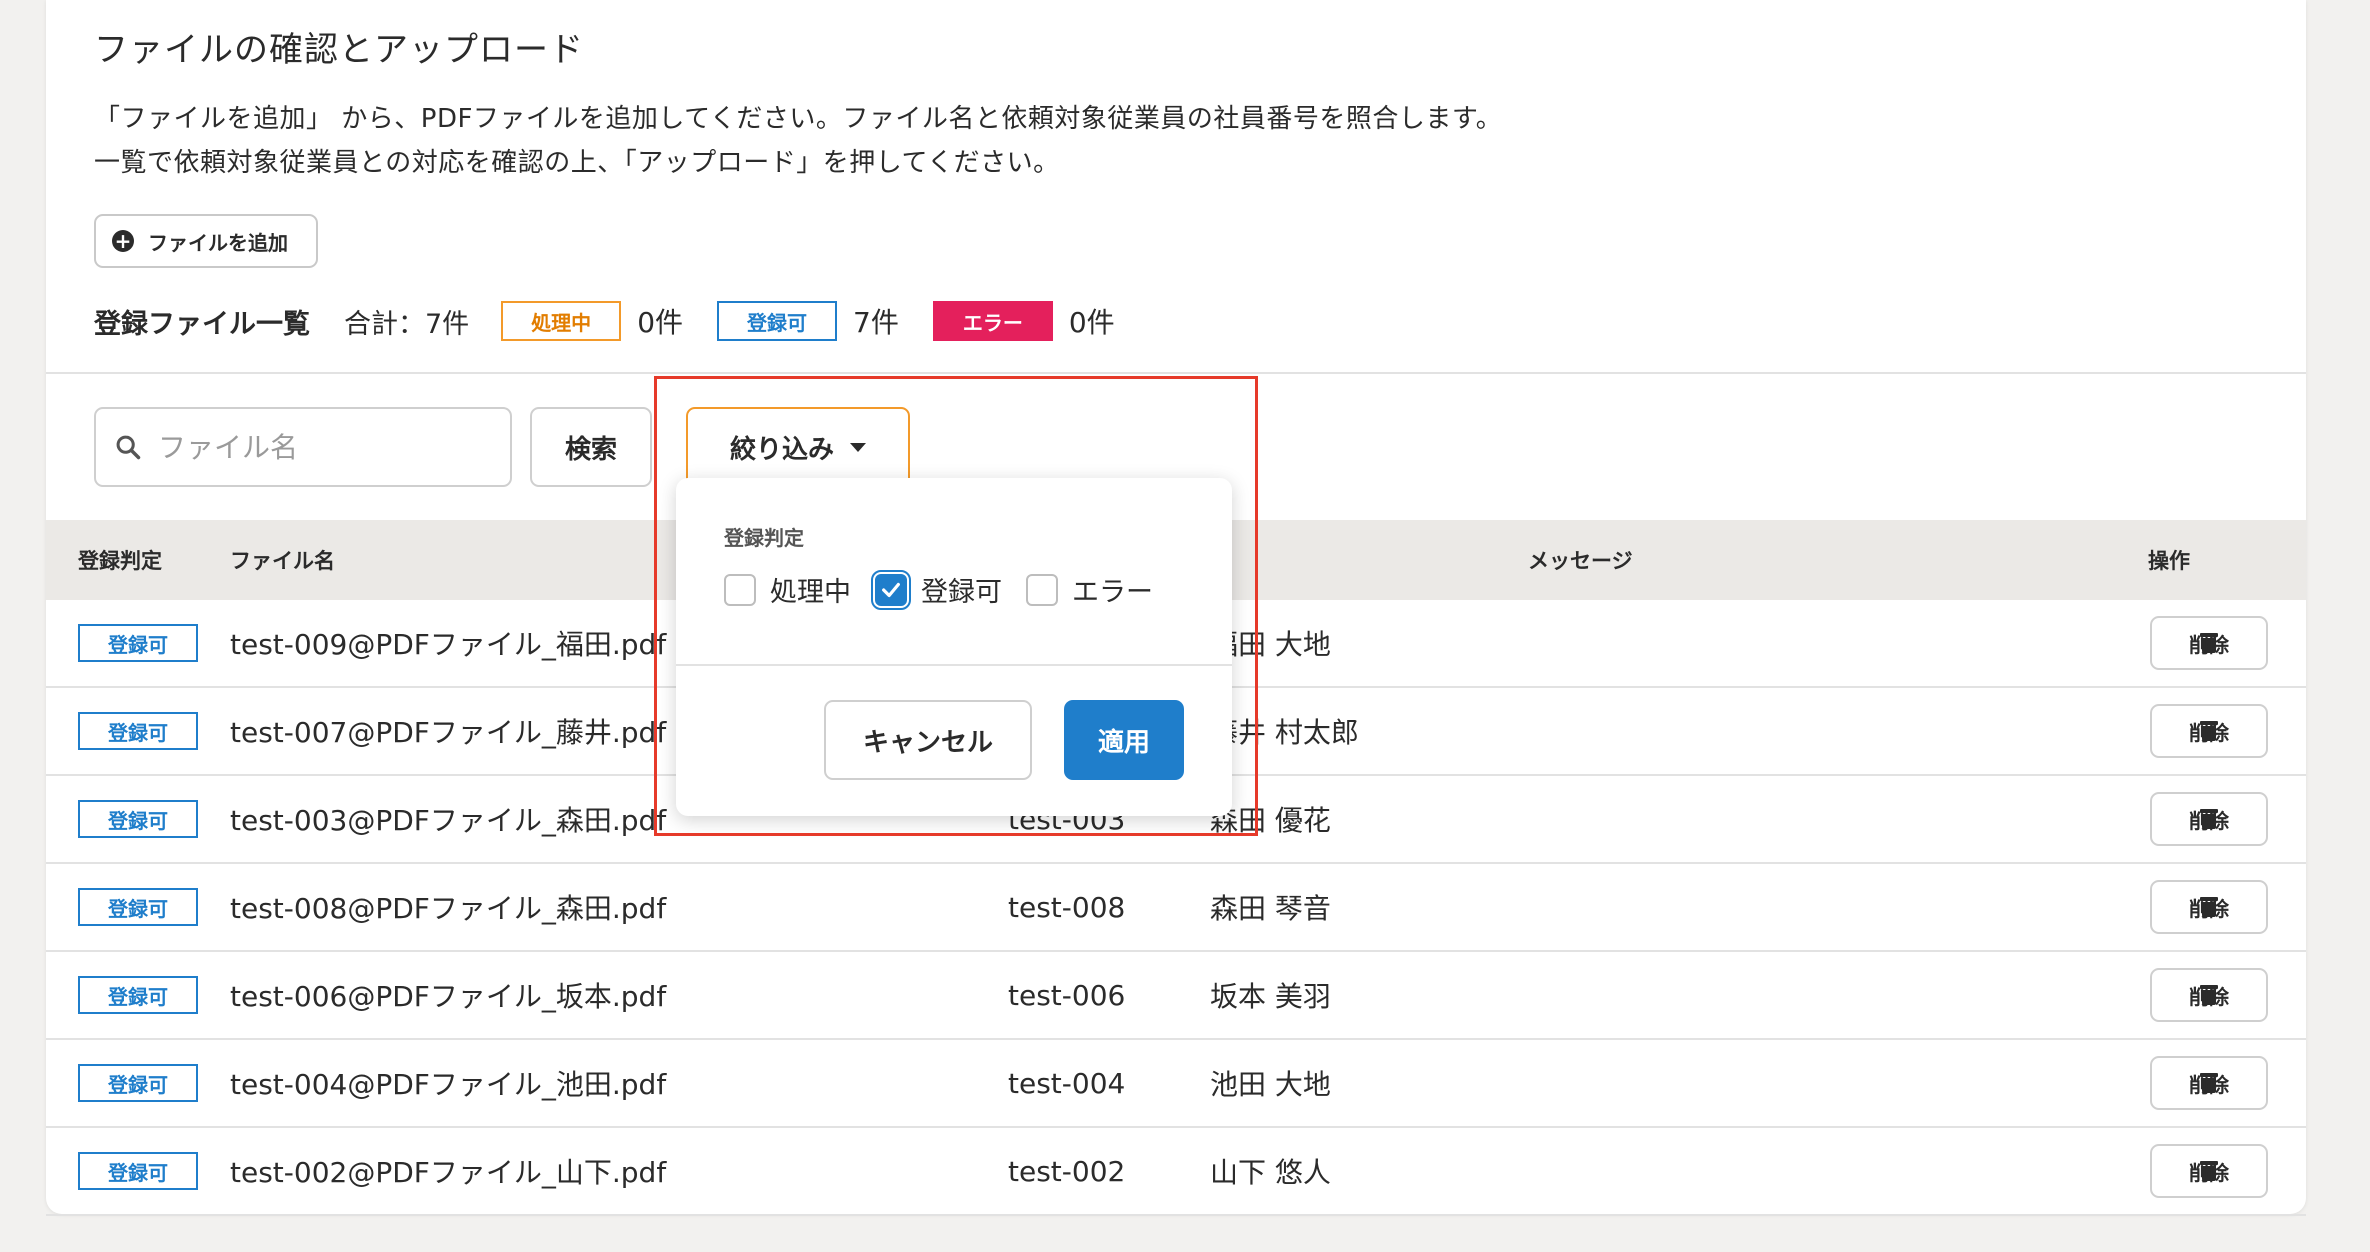 The height and width of the screenshot is (1252, 2370). I want to click on header-filename: ファイル名, so click(282, 561).